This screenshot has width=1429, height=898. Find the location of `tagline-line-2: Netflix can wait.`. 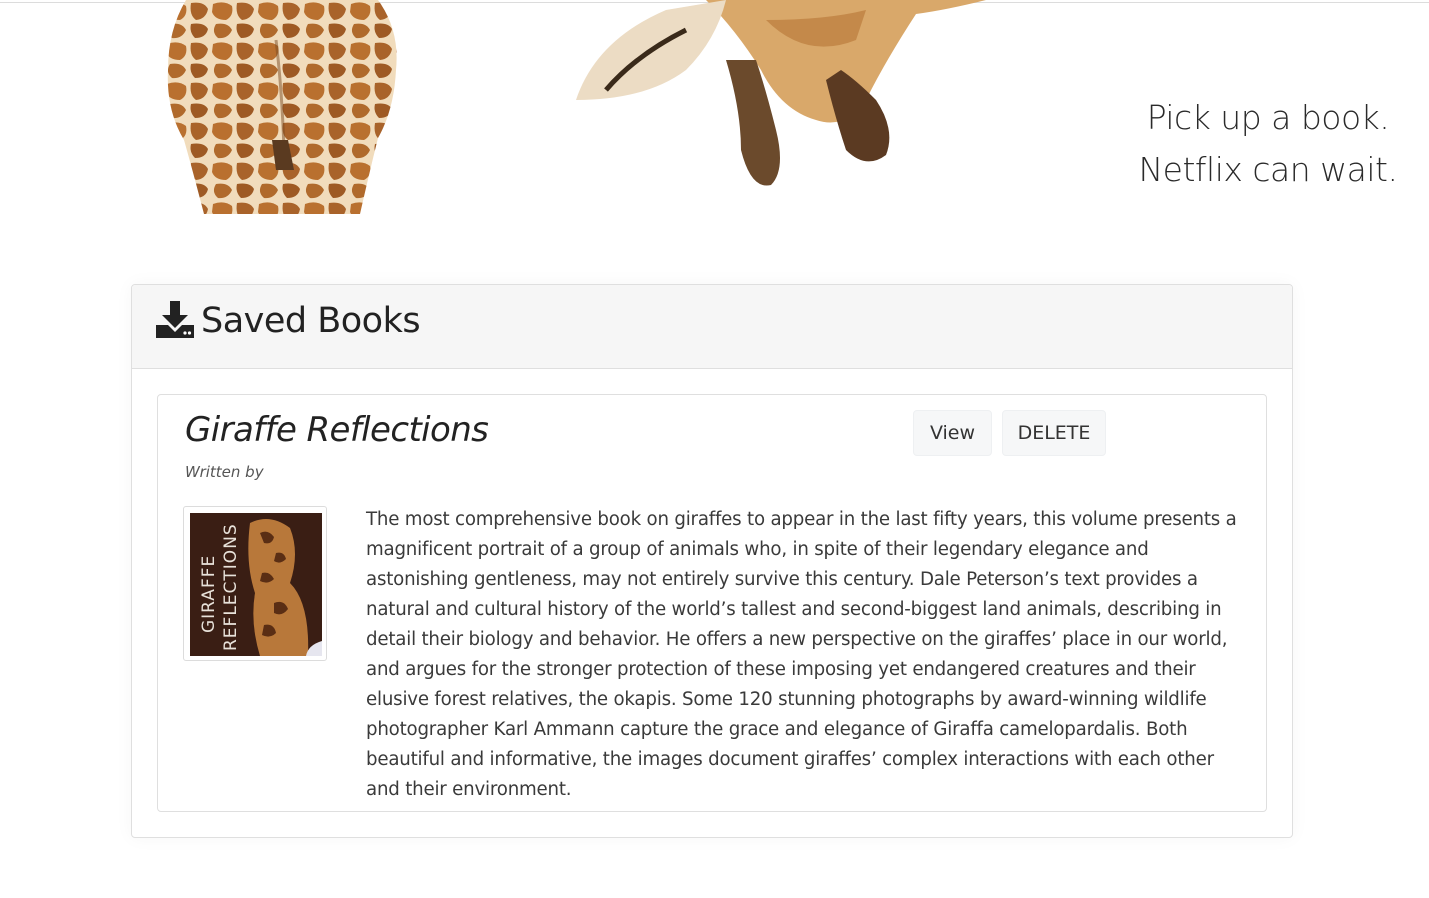

tagline-line-2: Netflix can wait. is located at coordinates (1268, 169).